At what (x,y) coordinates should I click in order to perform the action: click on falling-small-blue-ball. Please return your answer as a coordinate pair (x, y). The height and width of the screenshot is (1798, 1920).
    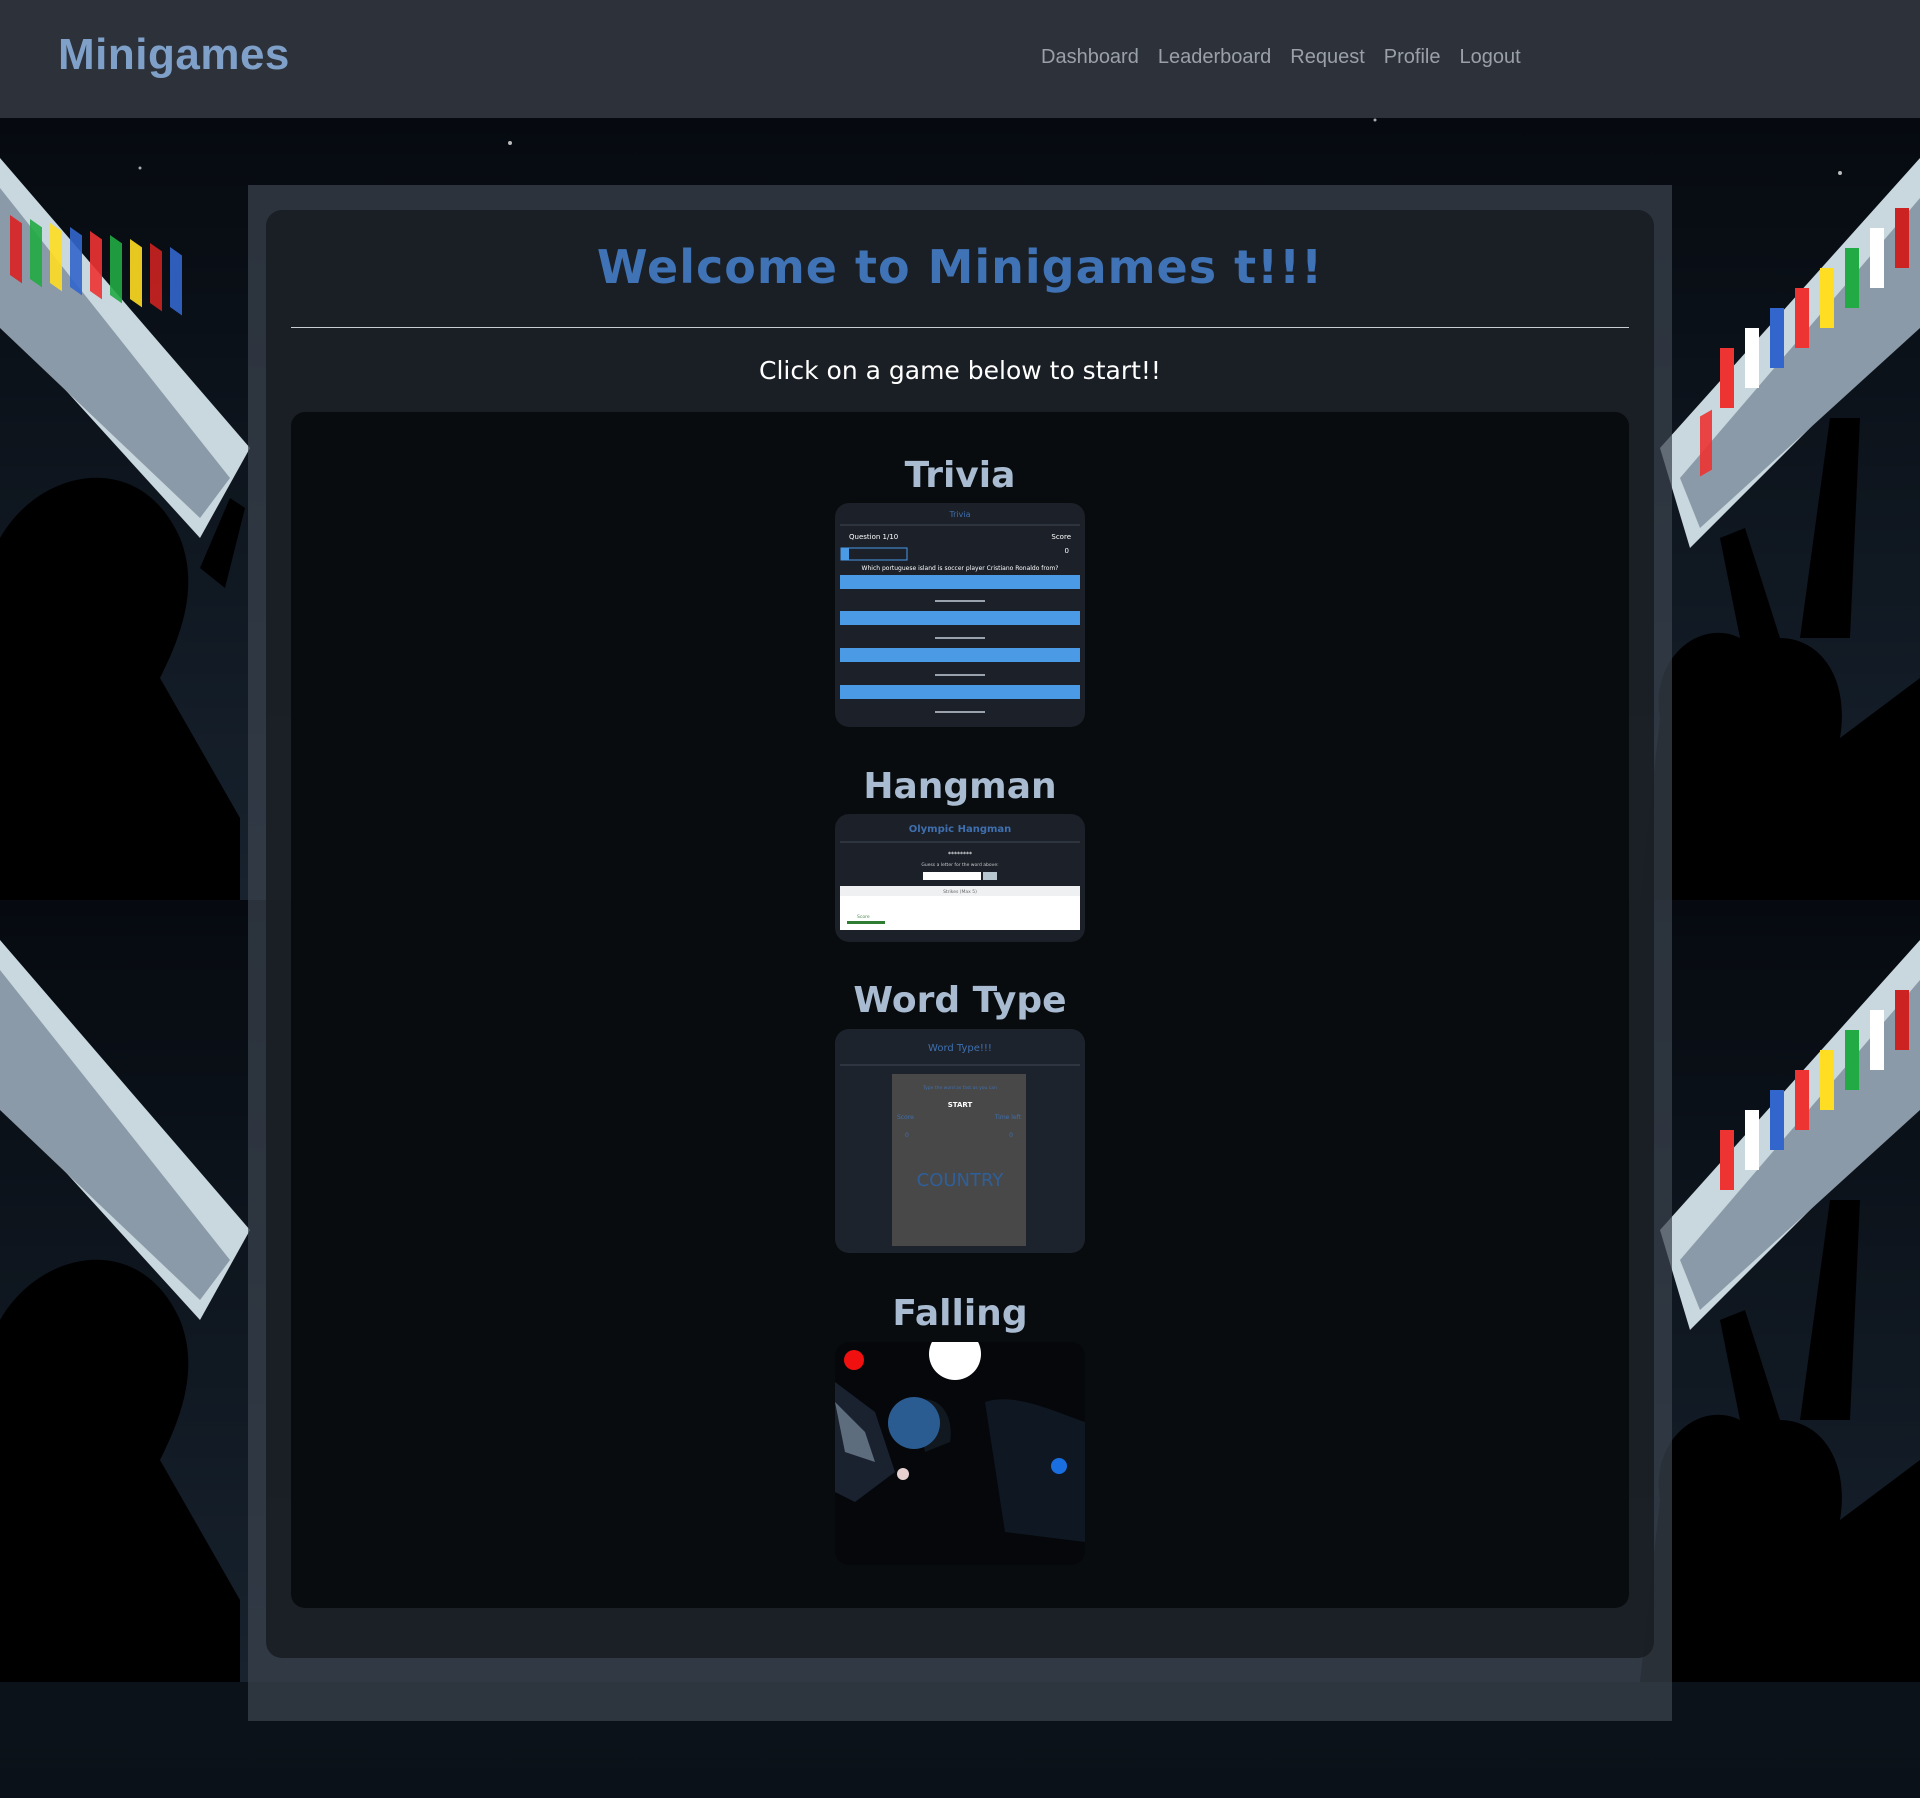
    Looking at the image, I should click on (1059, 1466).